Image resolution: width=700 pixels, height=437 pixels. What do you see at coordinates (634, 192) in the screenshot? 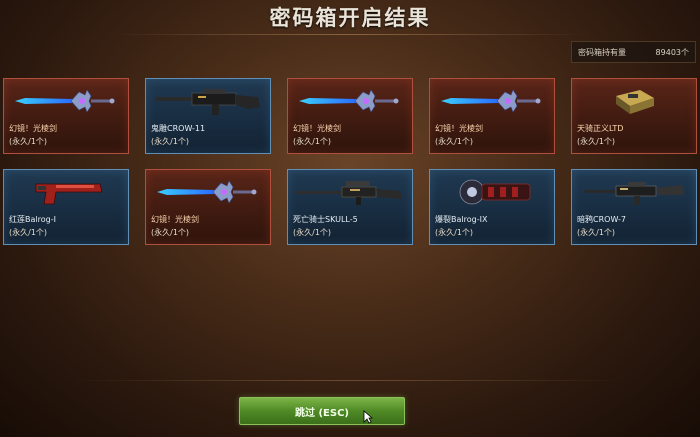
I see `rifle-icon` at bounding box center [634, 192].